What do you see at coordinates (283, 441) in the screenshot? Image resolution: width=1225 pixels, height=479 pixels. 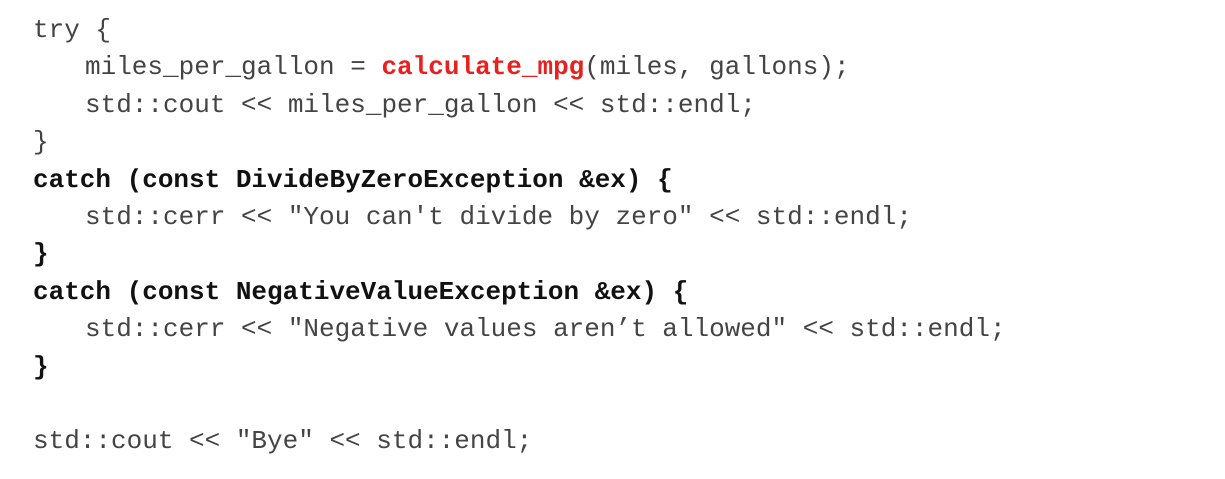 I see `cout-bye-statement: std::cout << "Bye" << std::endl;` at bounding box center [283, 441].